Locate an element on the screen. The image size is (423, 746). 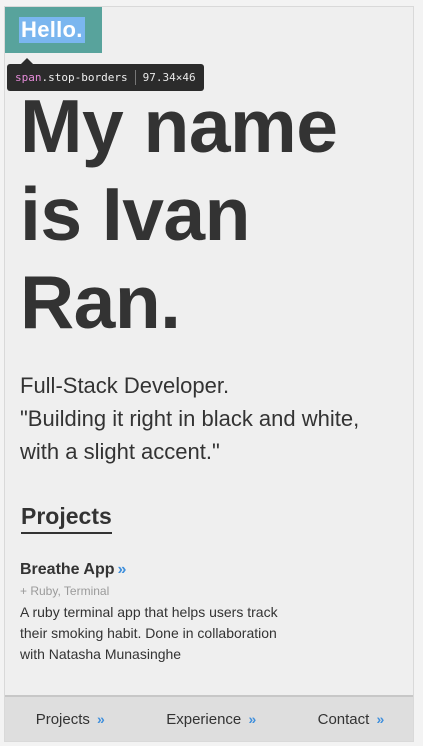
project-title: Breathe App is located at coordinates (67, 569).